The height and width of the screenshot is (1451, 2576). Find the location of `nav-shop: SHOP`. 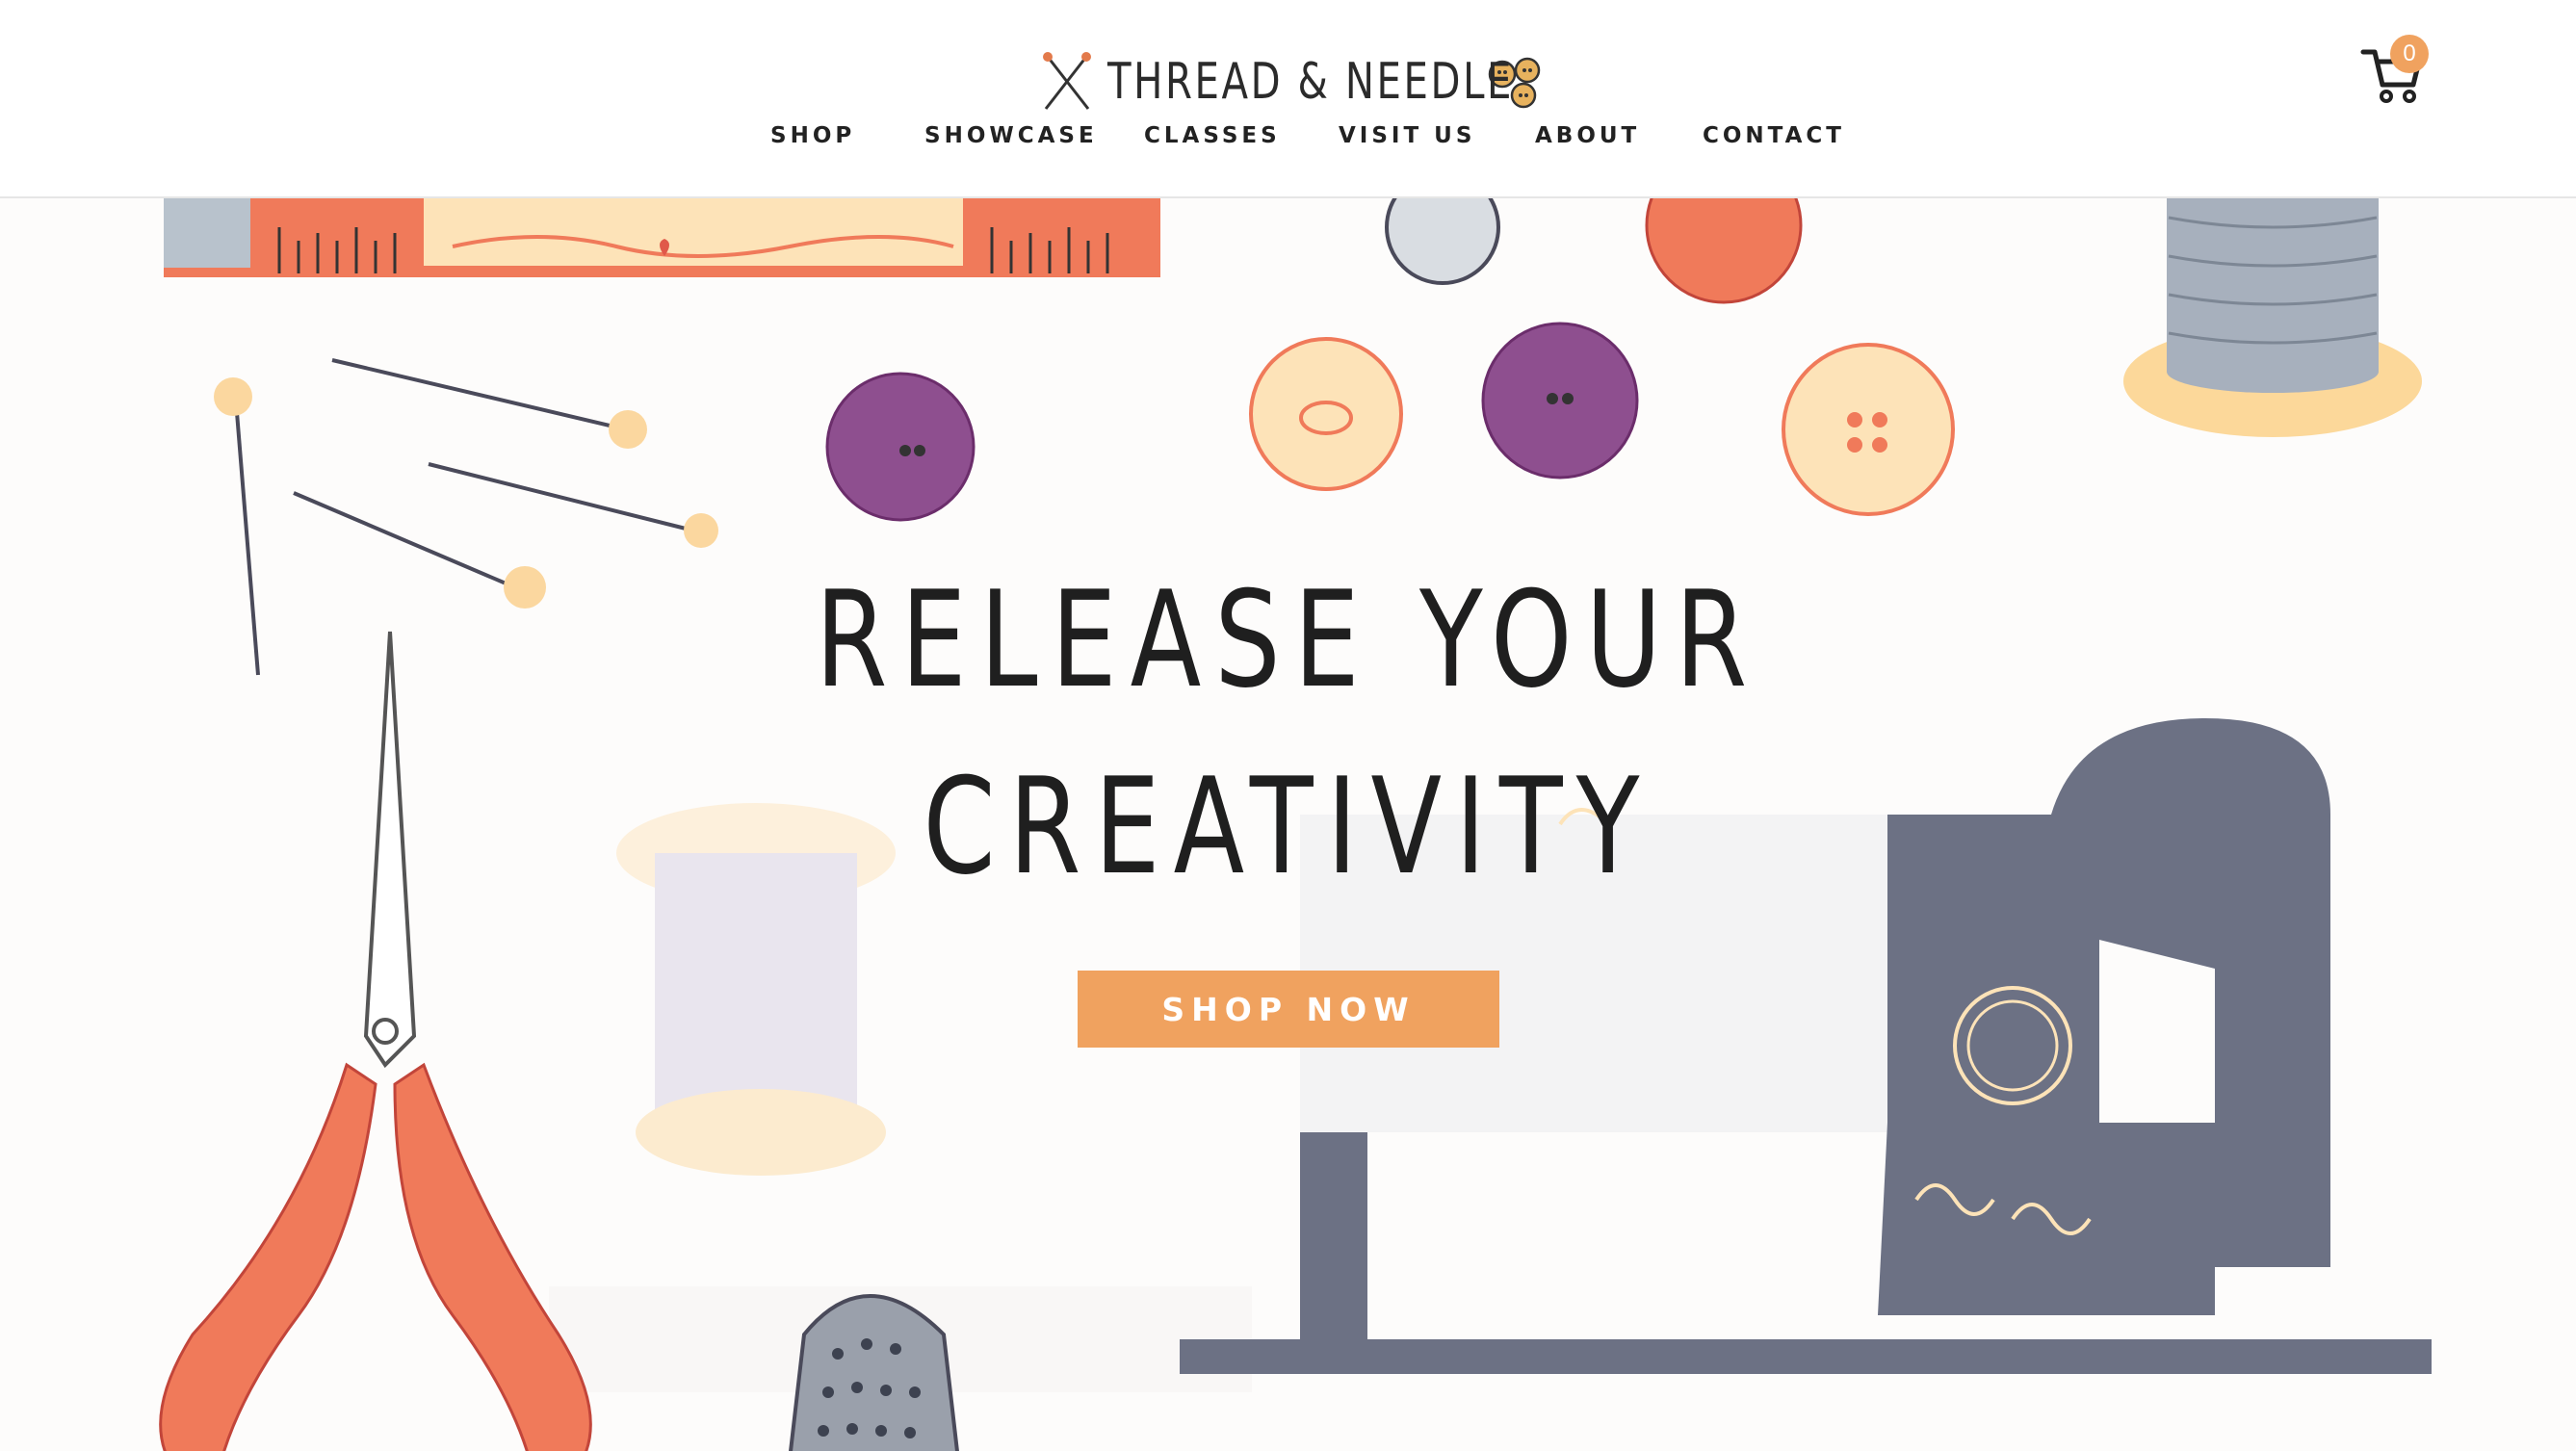

nav-shop: SHOP is located at coordinates (812, 135).